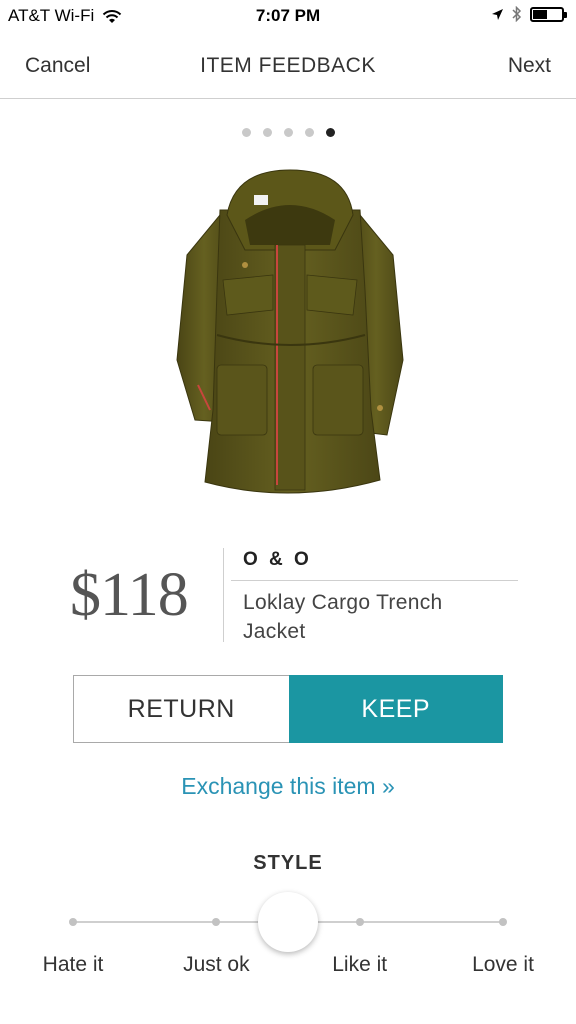 The width and height of the screenshot is (576, 1024). What do you see at coordinates (223, 595) in the screenshot?
I see `vertical-divider` at bounding box center [223, 595].